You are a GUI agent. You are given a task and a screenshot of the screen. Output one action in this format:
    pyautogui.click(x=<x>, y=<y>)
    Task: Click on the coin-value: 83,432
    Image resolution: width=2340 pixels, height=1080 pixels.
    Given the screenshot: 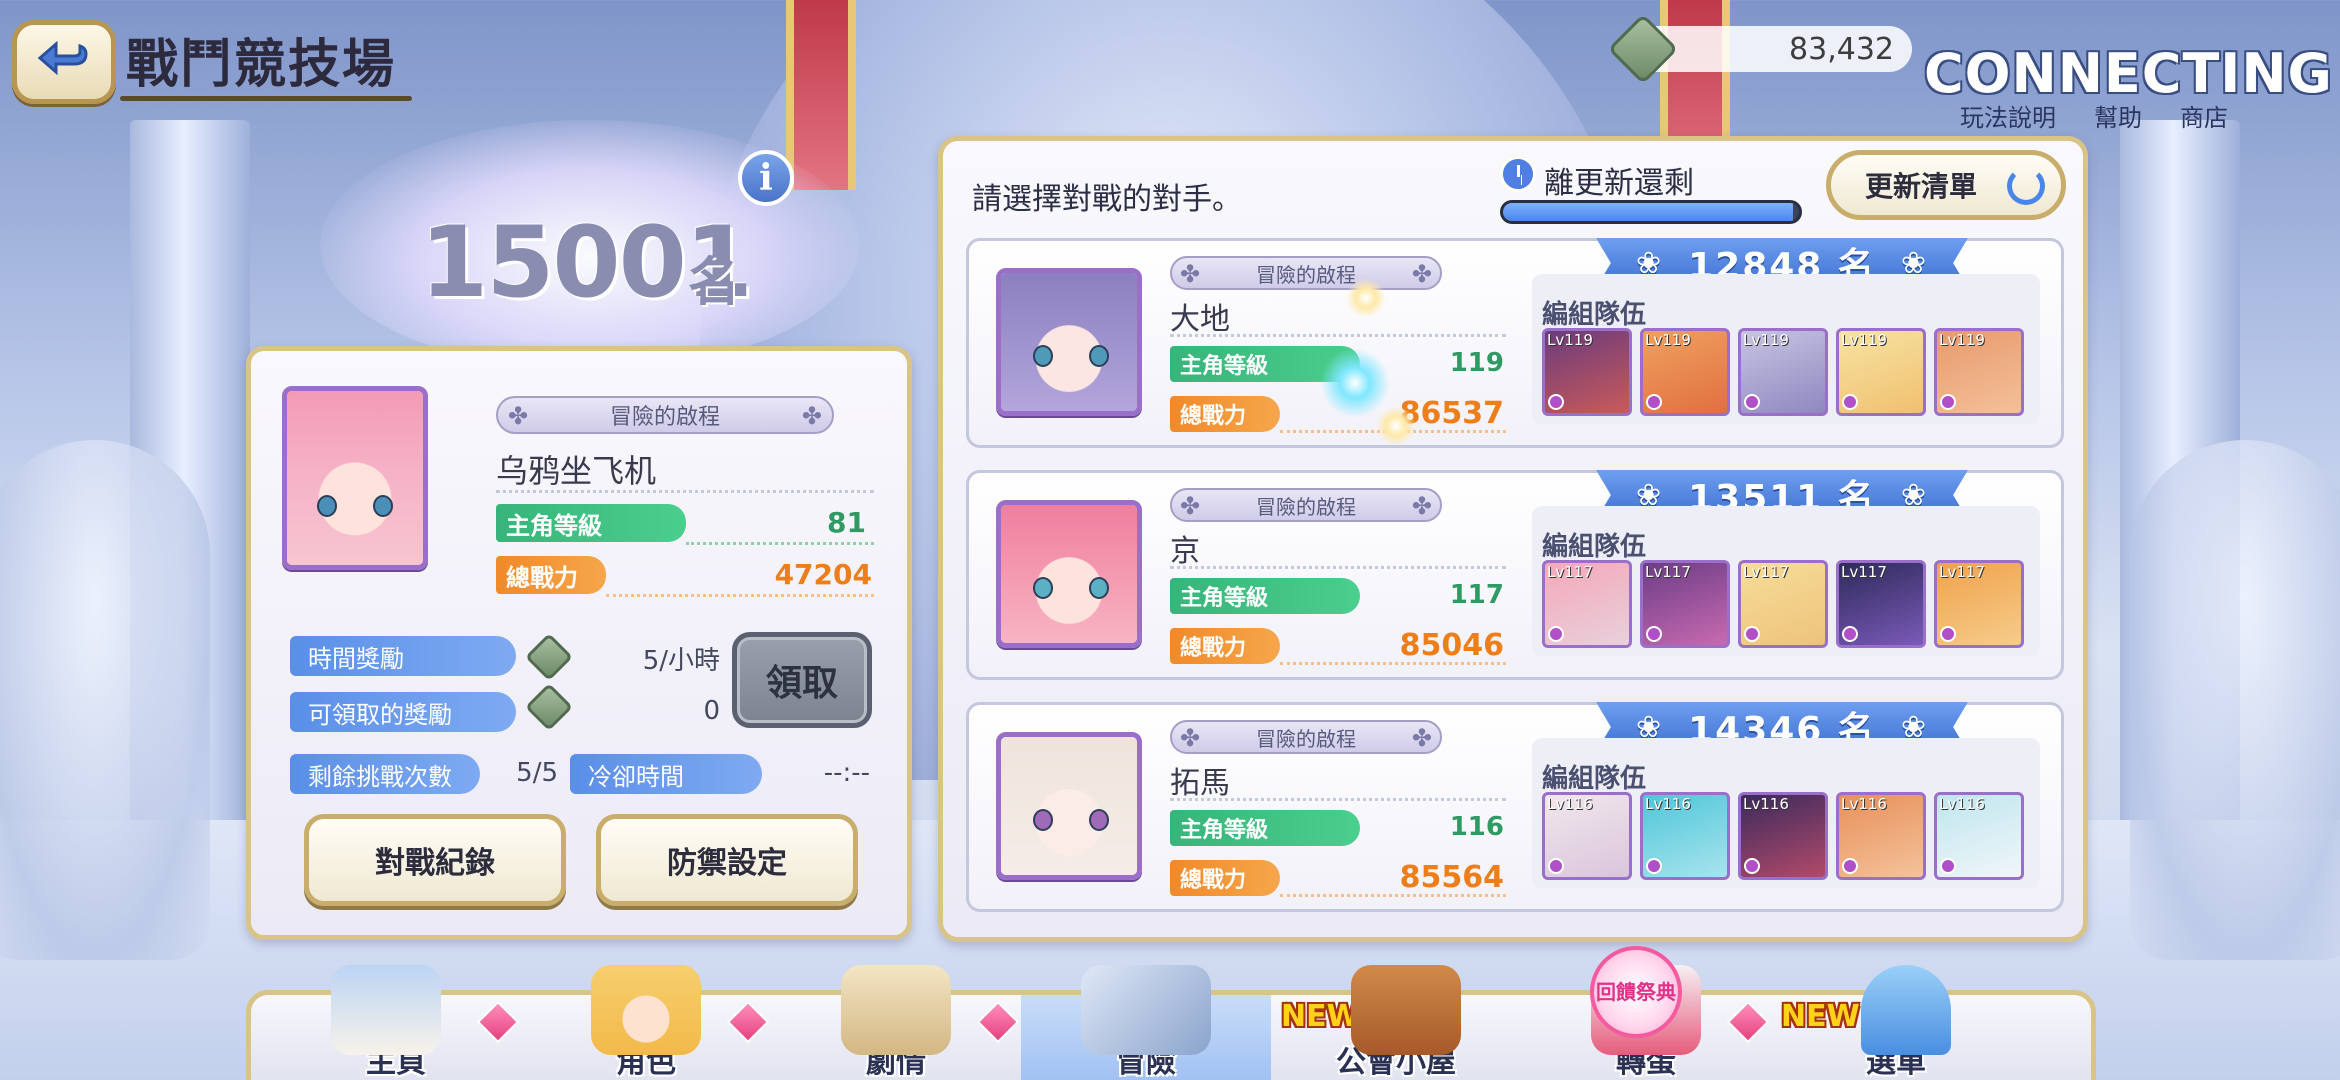 What is the action you would take?
    pyautogui.click(x=1841, y=49)
    